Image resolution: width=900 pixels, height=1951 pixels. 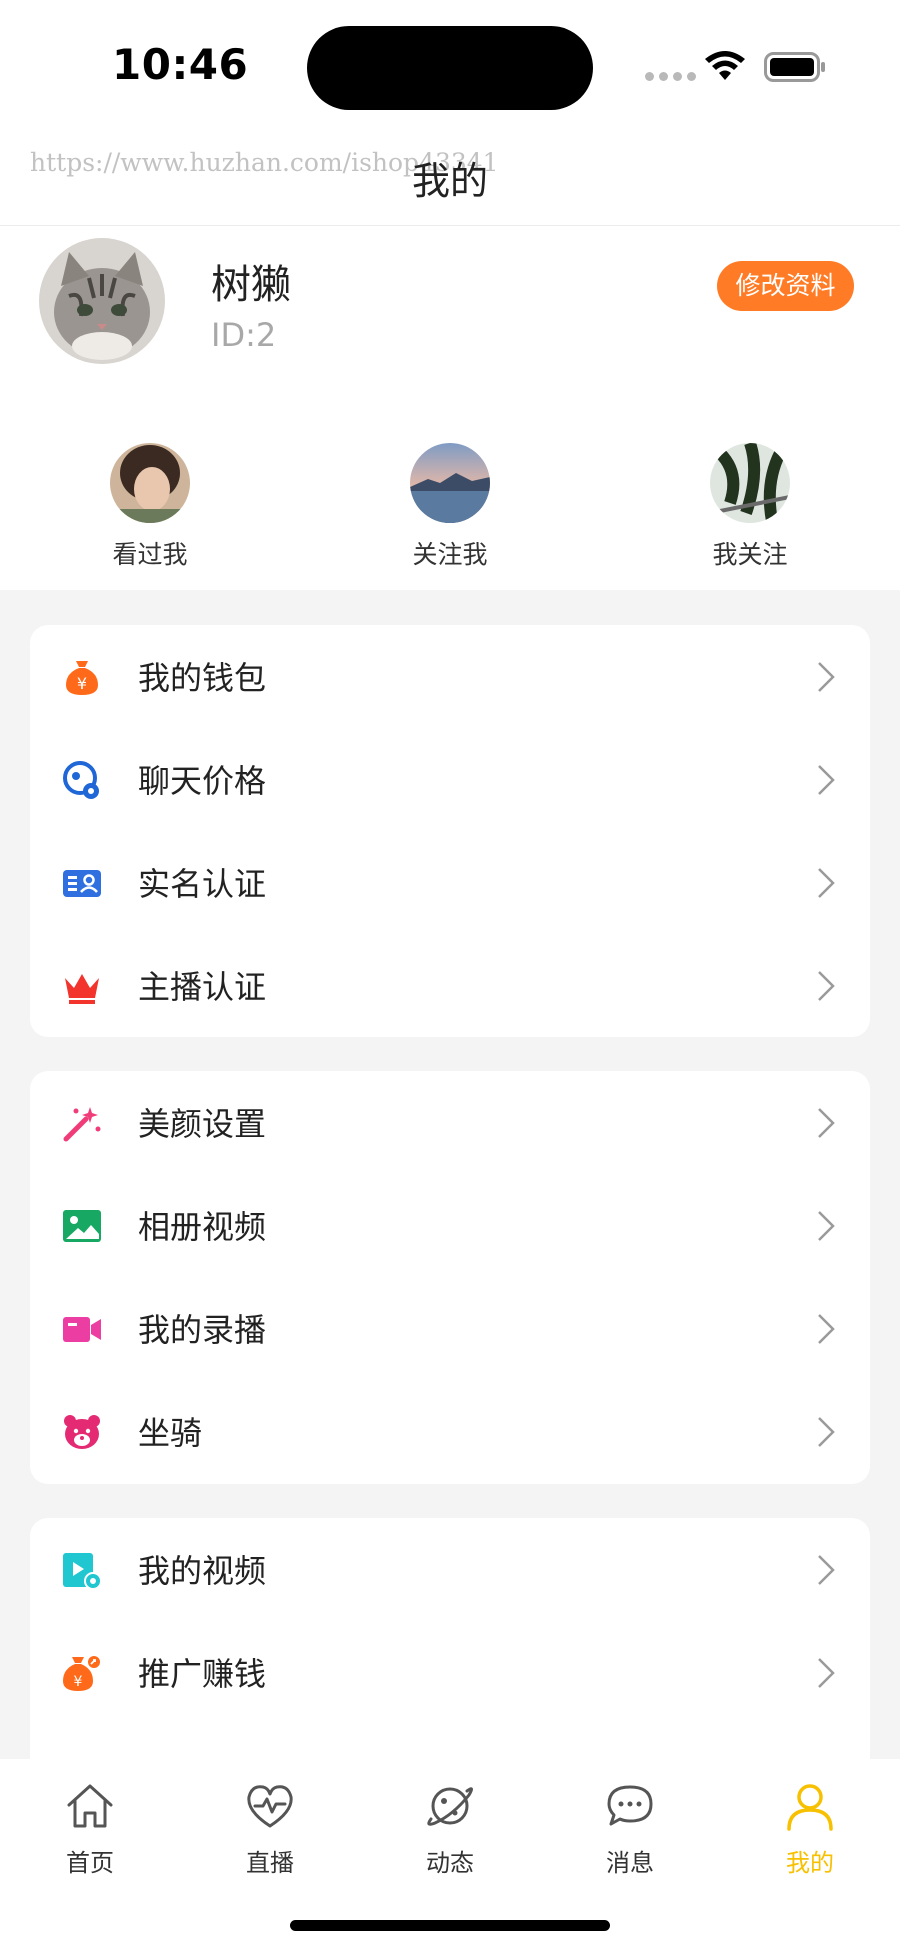 I want to click on social-followers: 关注我, so click(x=450, y=507).